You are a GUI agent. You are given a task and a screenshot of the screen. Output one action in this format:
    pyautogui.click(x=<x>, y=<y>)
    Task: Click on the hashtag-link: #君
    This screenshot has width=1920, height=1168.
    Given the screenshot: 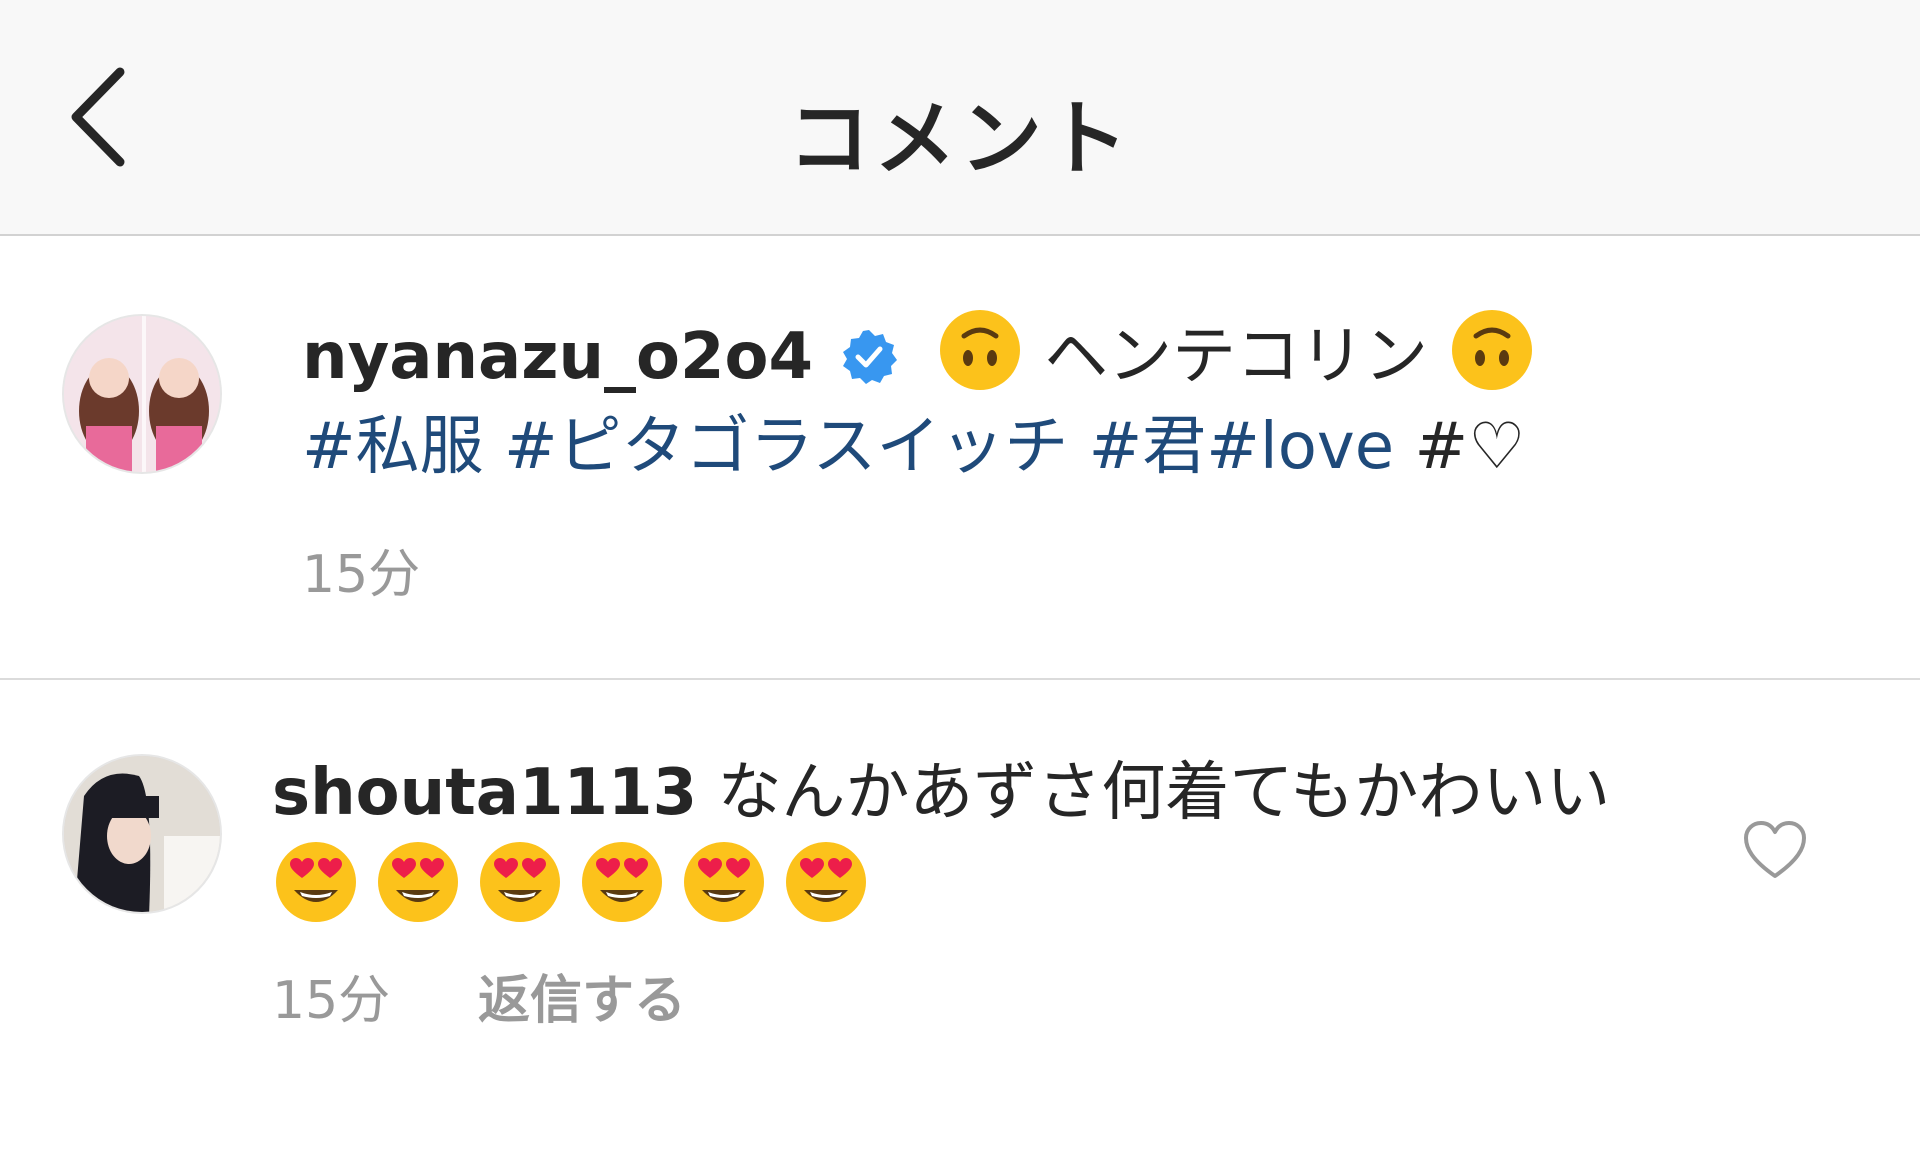 What is the action you would take?
    pyautogui.click(x=1148, y=447)
    